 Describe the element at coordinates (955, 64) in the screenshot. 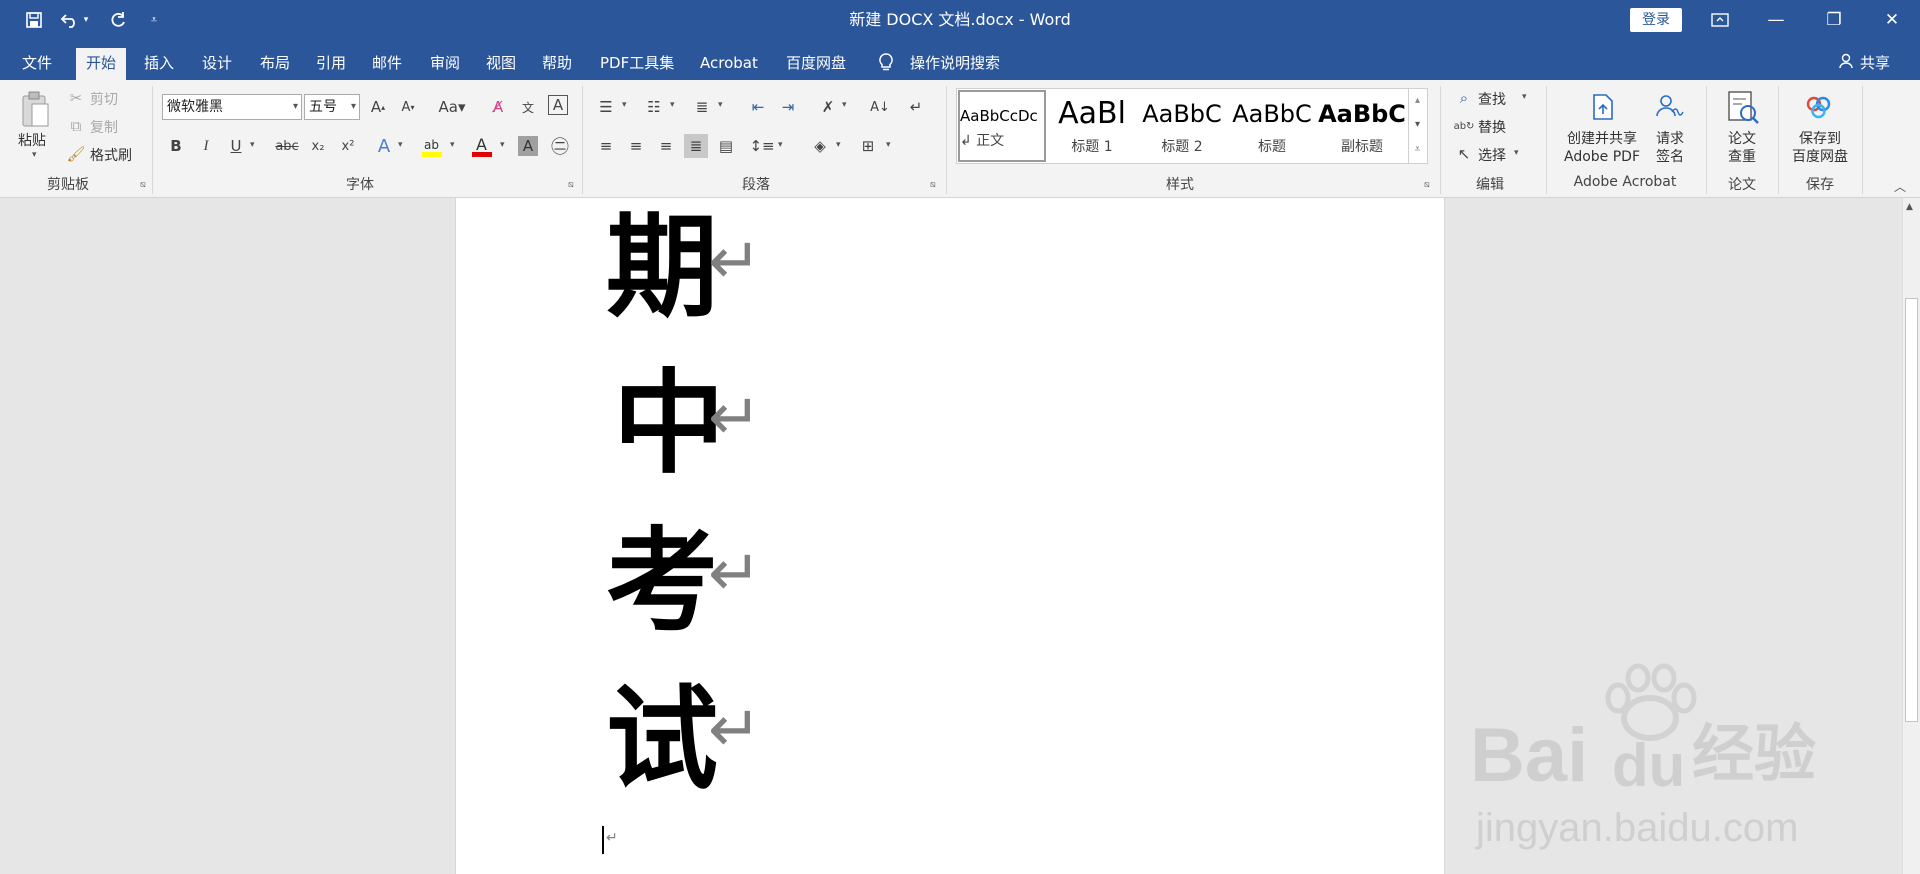

I see `tell-me-search: 操作说明搜索` at that location.